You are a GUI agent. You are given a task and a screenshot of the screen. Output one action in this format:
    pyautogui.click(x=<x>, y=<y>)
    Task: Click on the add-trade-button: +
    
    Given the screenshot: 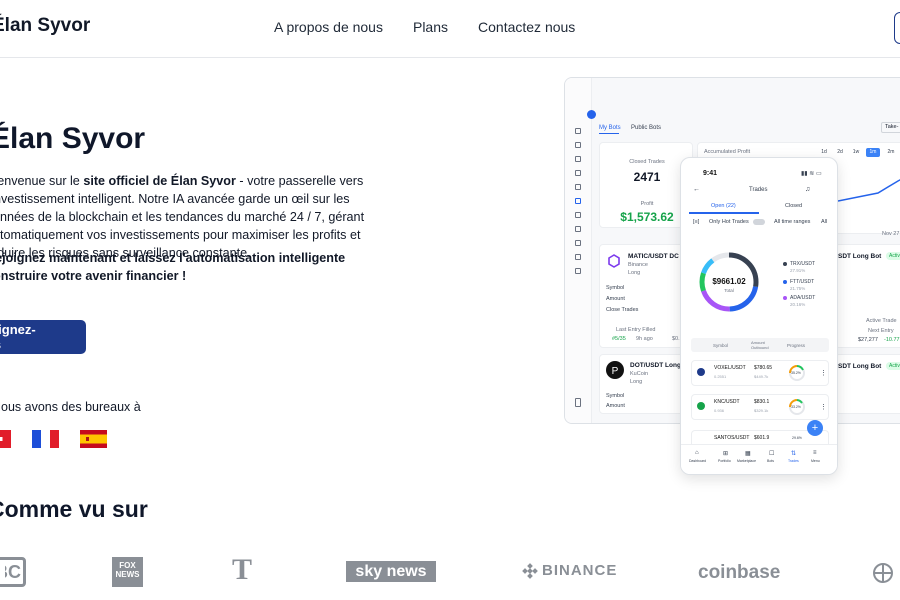 What is the action you would take?
    pyautogui.click(x=815, y=428)
    